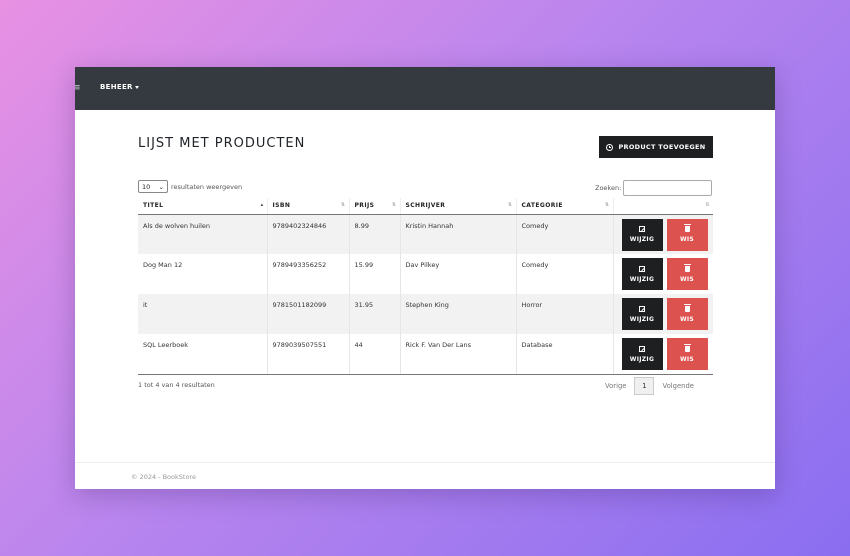 This screenshot has width=850, height=556. What do you see at coordinates (308, 274) in the screenshot?
I see `cell-isbn: 9789493356252` at bounding box center [308, 274].